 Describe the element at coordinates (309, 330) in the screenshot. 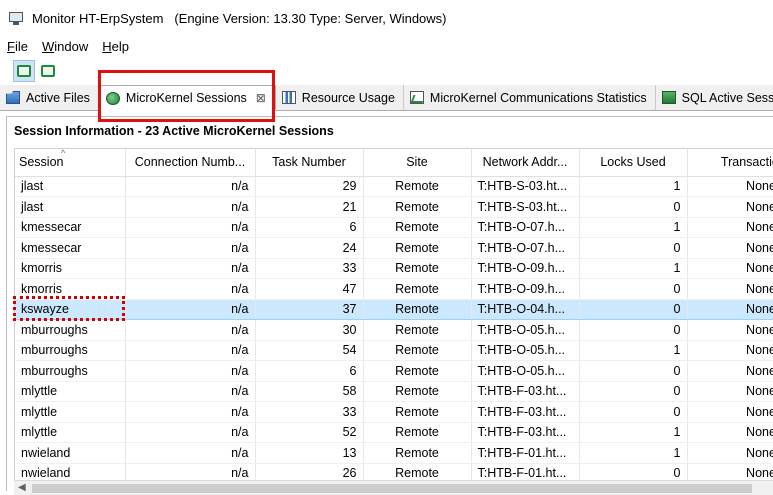

I see `table-cell: 30` at that location.